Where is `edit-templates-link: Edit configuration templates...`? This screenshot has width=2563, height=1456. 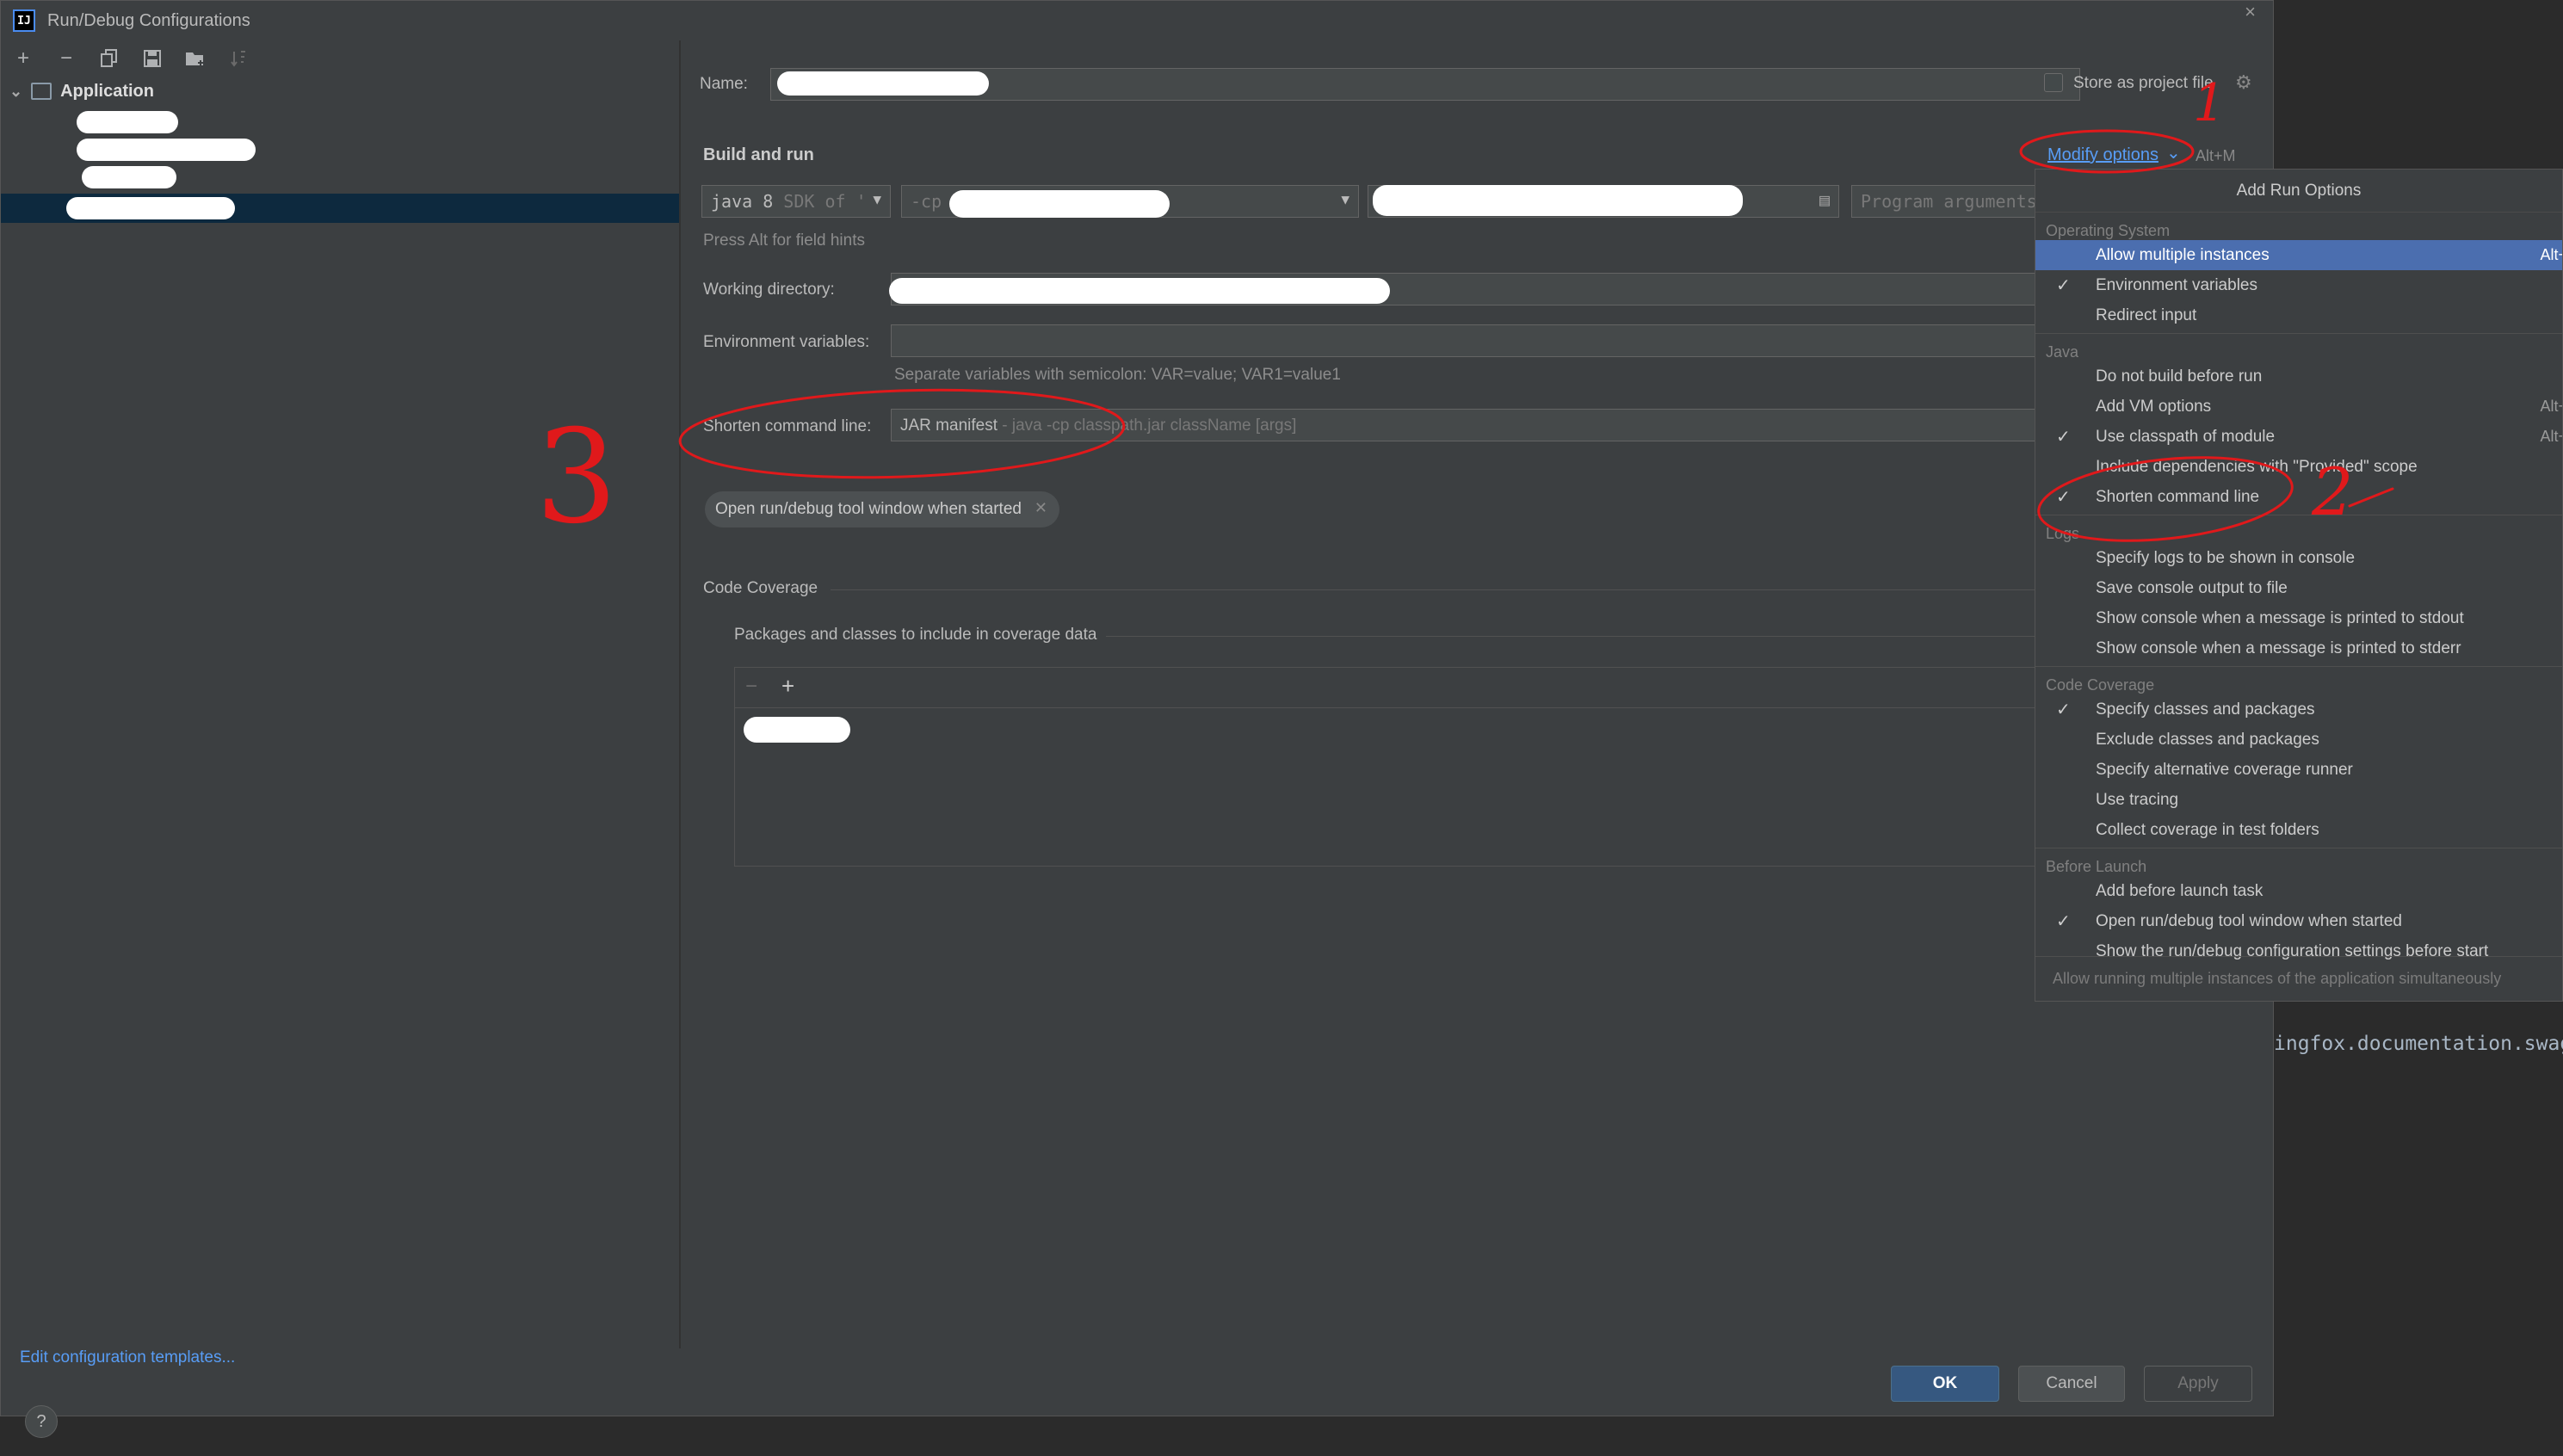
edit-templates-link: Edit configuration templates... is located at coordinates (127, 1358).